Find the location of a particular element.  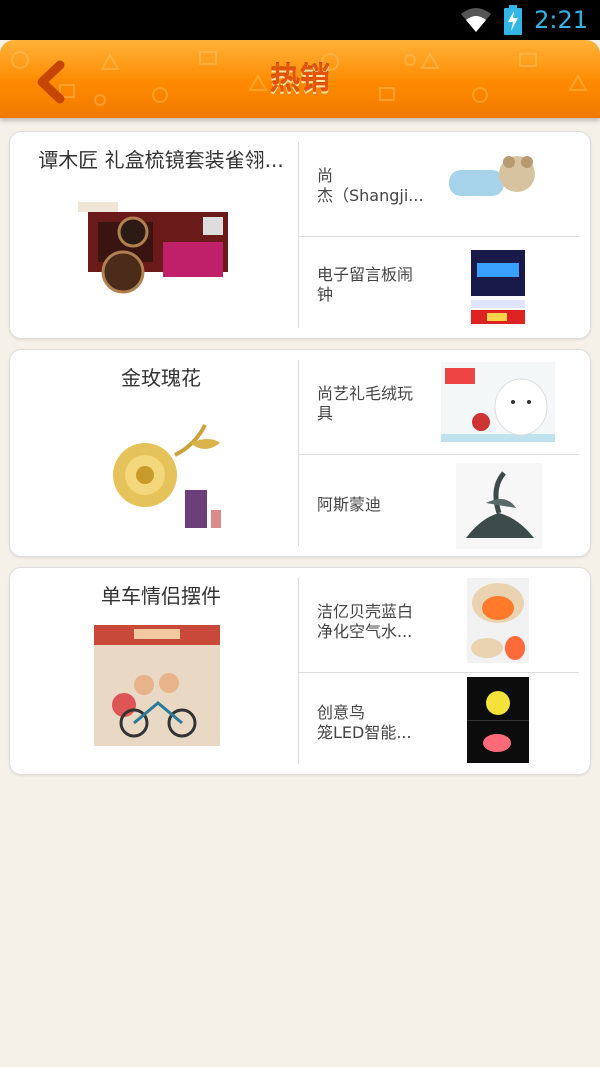

battery-charging-icon is located at coordinates (513, 20).